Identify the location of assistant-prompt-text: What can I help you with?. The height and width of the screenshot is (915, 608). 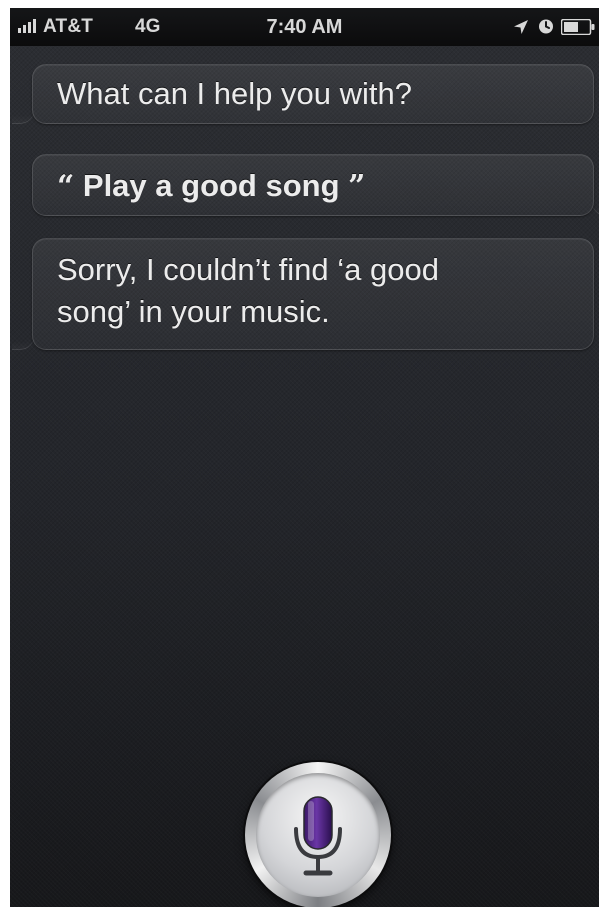
(234, 93).